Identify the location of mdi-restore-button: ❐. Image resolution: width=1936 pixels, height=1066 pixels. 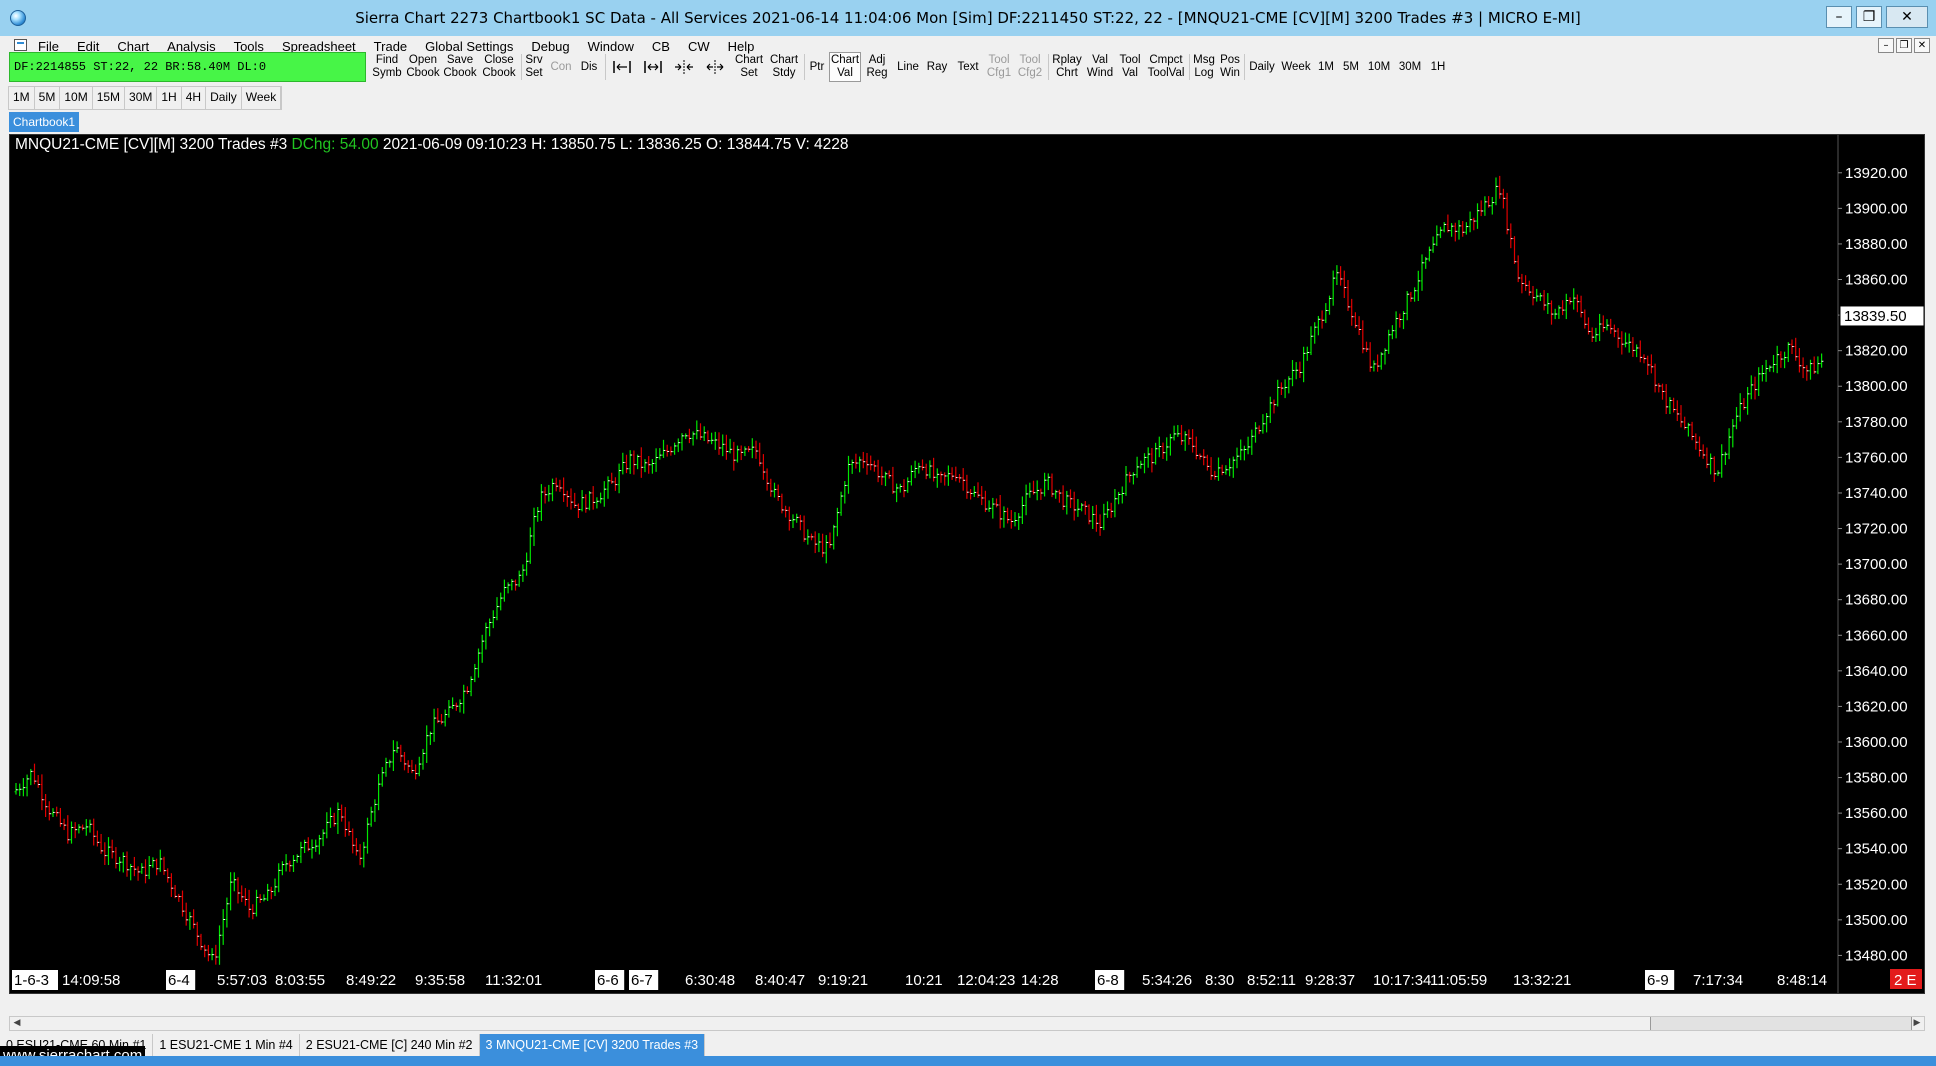
(1904, 45).